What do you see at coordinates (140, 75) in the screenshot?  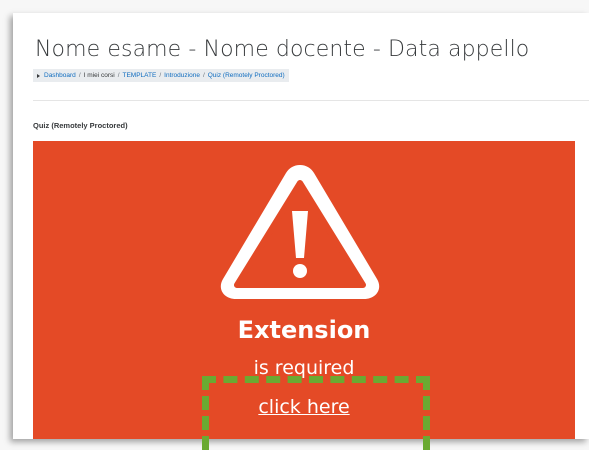 I see `breadcrumb-item-template: TEMPLATE` at bounding box center [140, 75].